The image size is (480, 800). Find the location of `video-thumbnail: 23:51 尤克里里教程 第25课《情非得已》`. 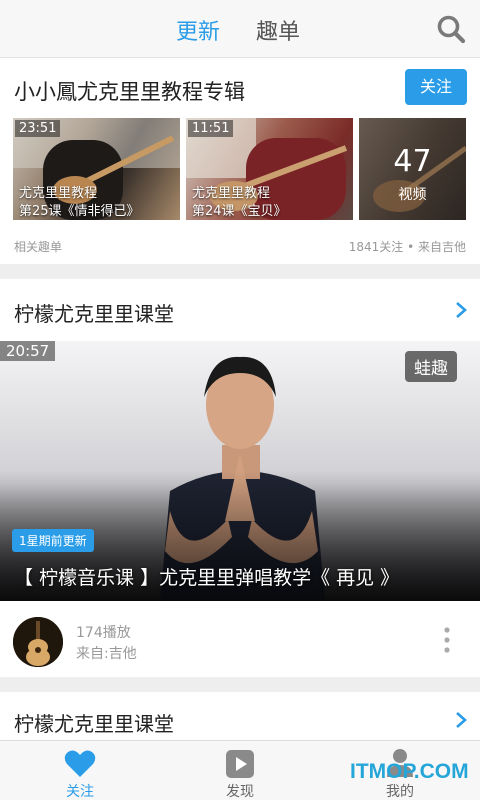

video-thumbnail: 23:51 尤克里里教程 第25课《情非得已》 is located at coordinates (96, 169).